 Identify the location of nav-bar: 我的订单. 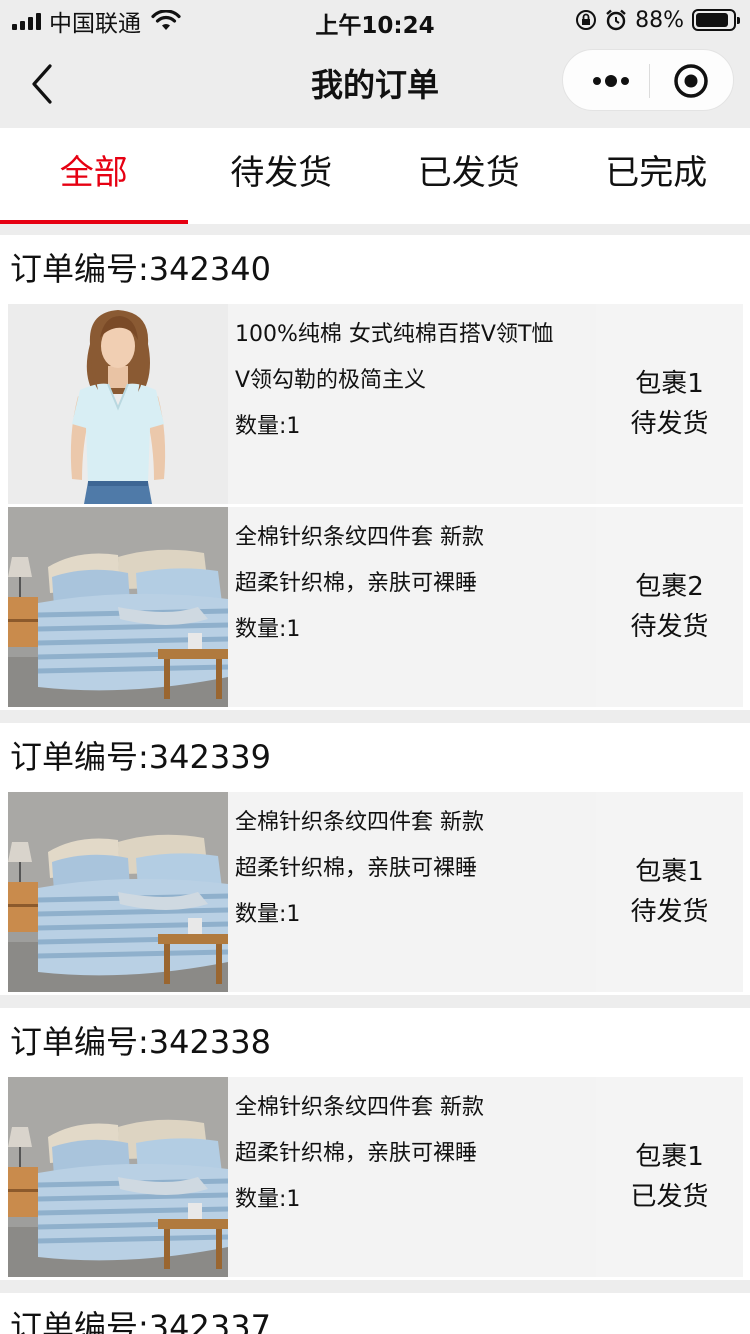
(375, 84).